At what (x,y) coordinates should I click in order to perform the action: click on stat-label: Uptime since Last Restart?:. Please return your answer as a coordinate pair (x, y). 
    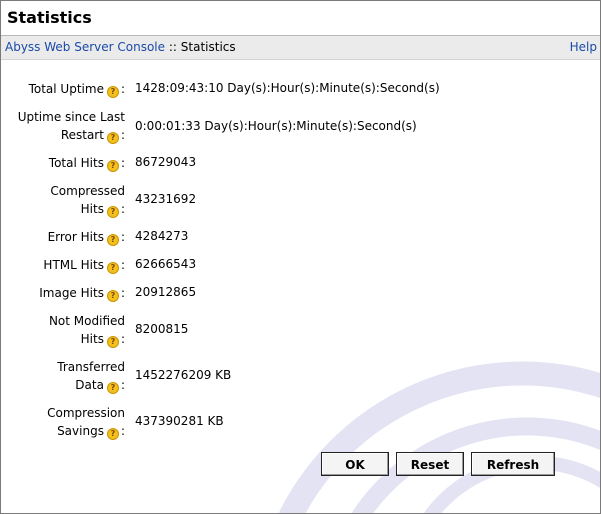
    Looking at the image, I should click on (71, 127).